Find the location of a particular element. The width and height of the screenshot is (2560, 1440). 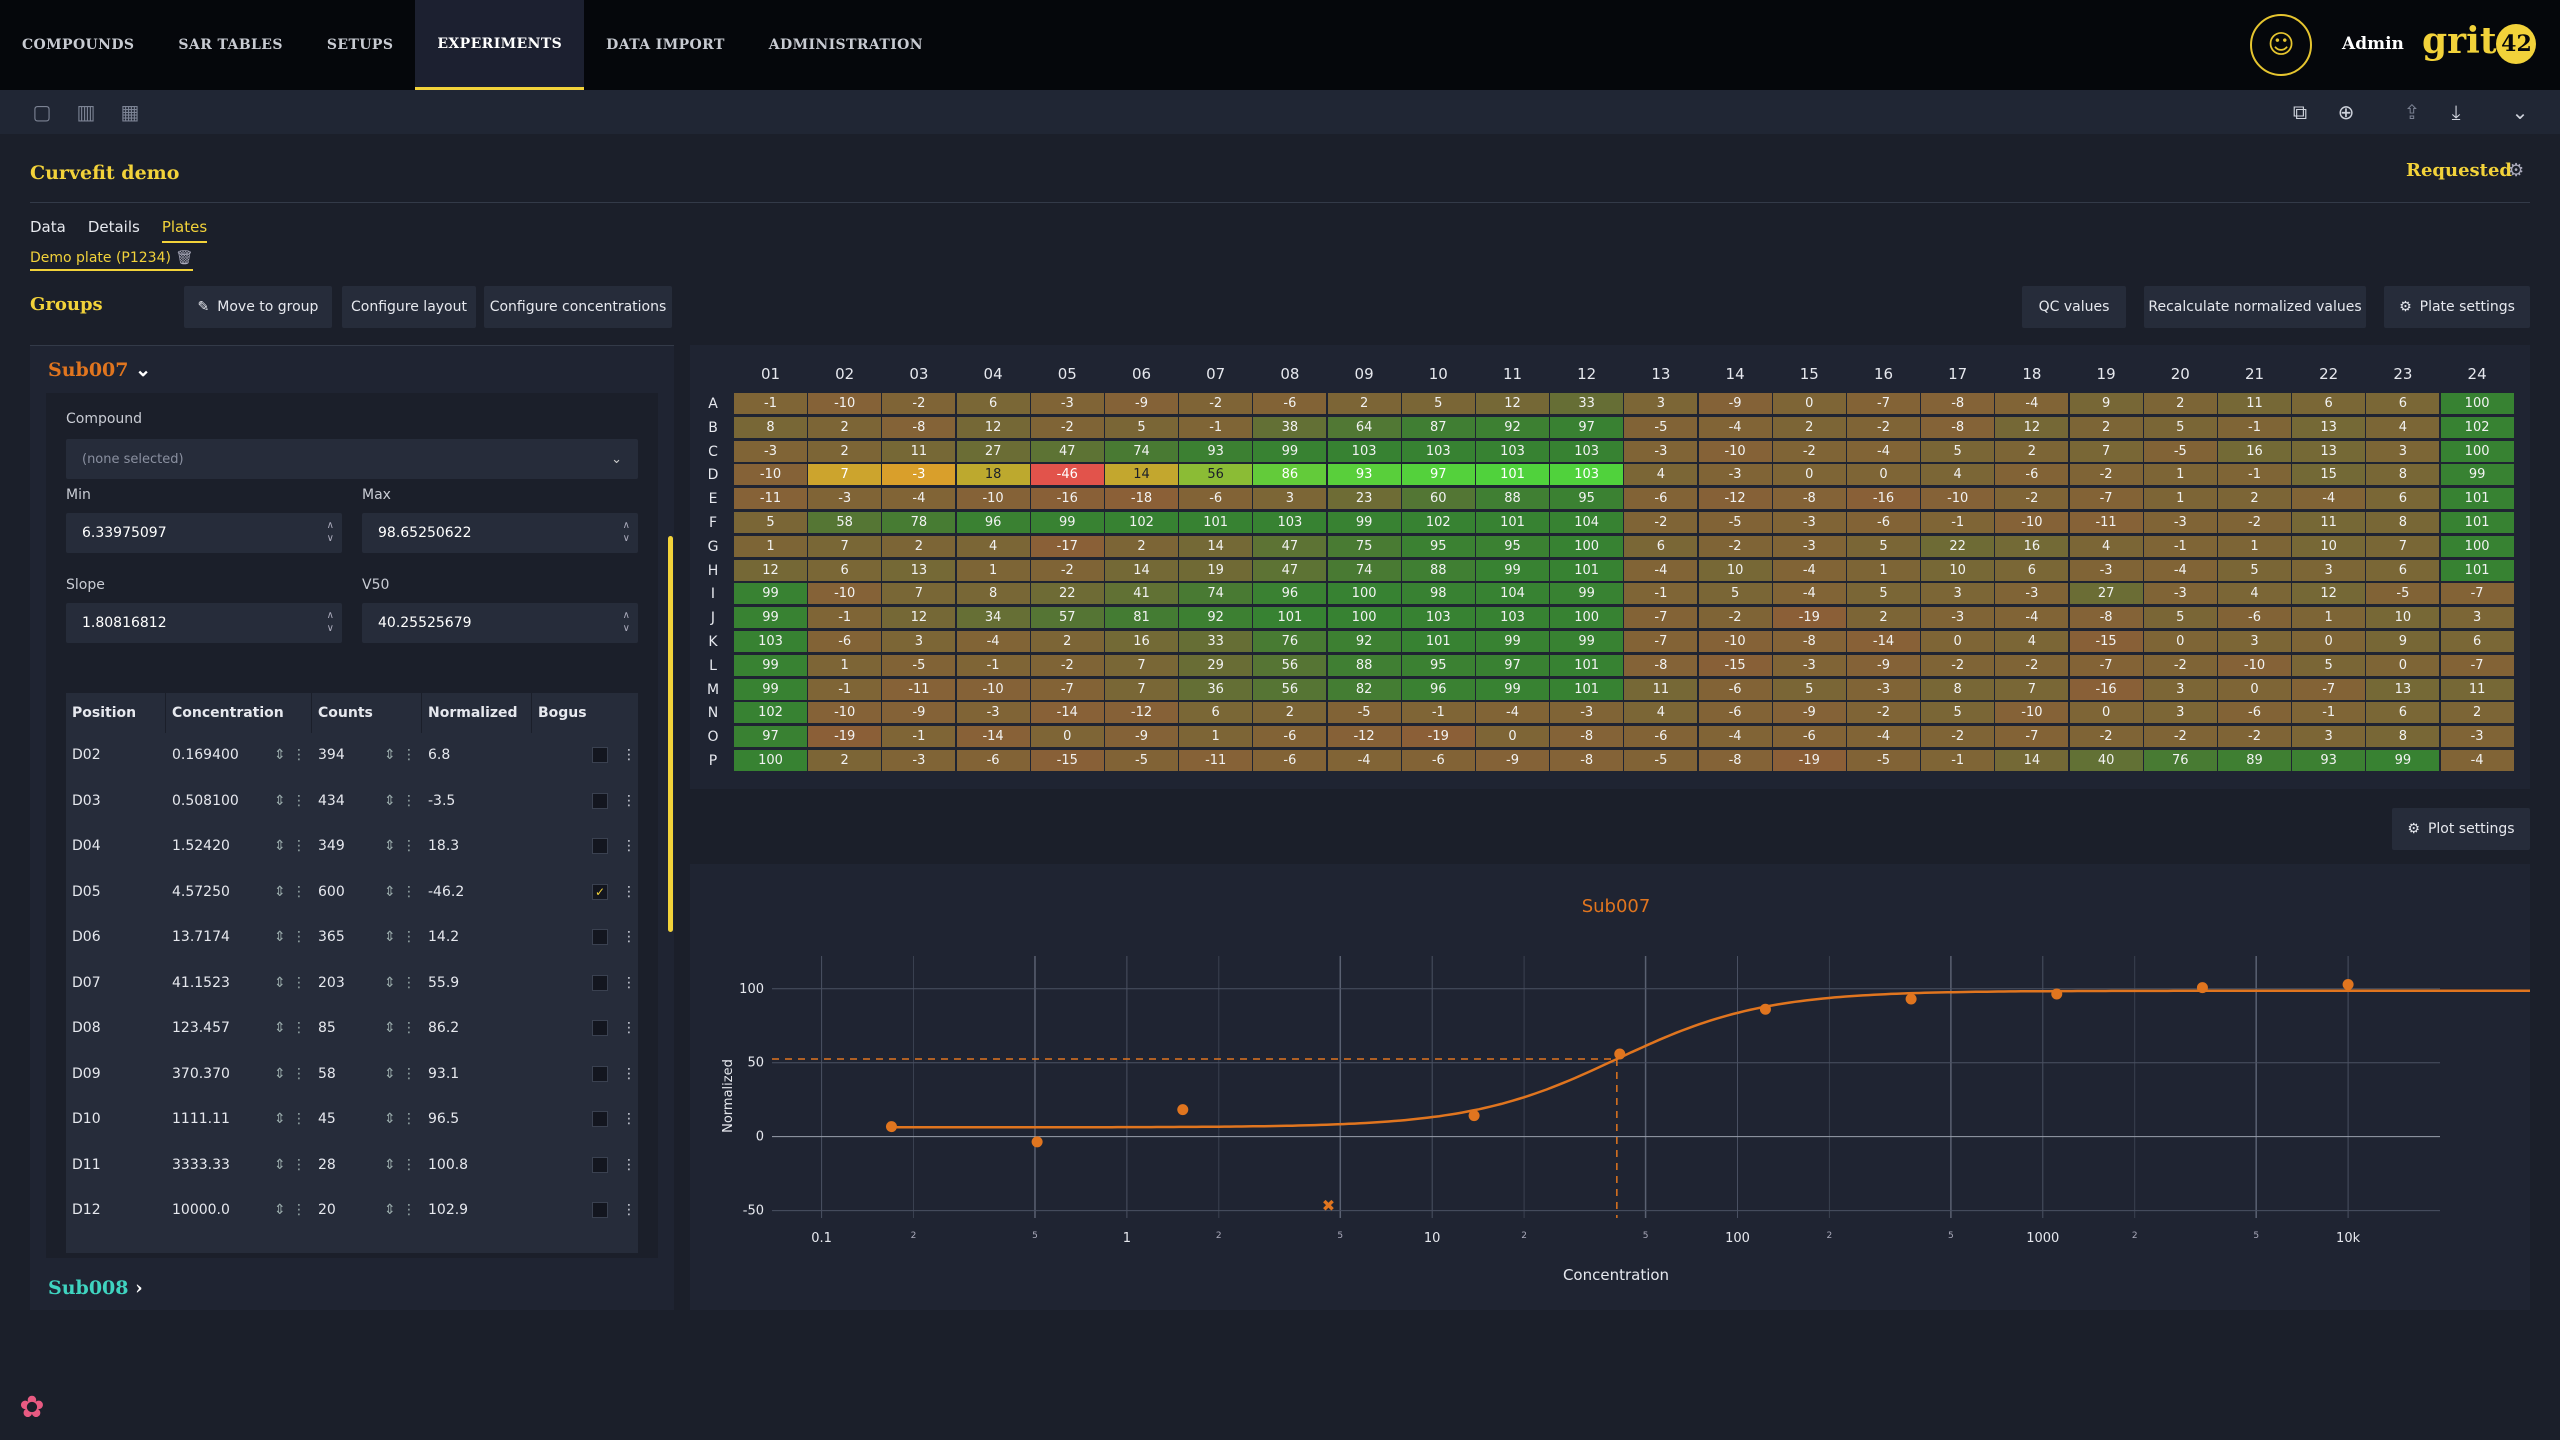

plate-cell: 86 is located at coordinates (1290, 475).